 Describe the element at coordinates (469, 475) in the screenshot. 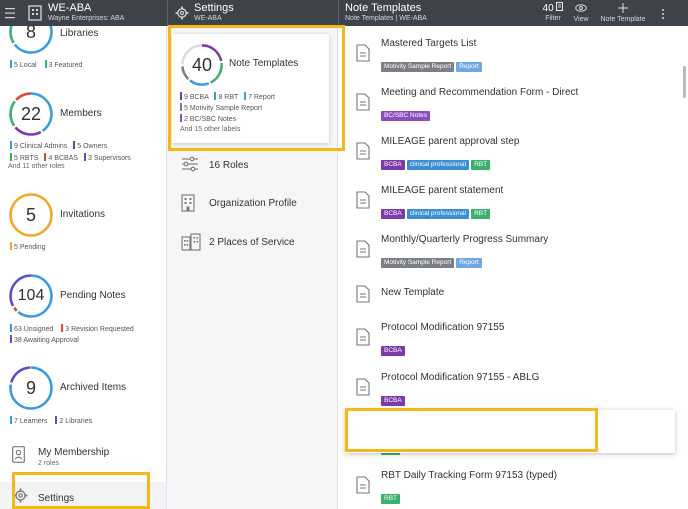

I see `template-name: RBT Daily Tracking Form 97153 (typed)` at that location.